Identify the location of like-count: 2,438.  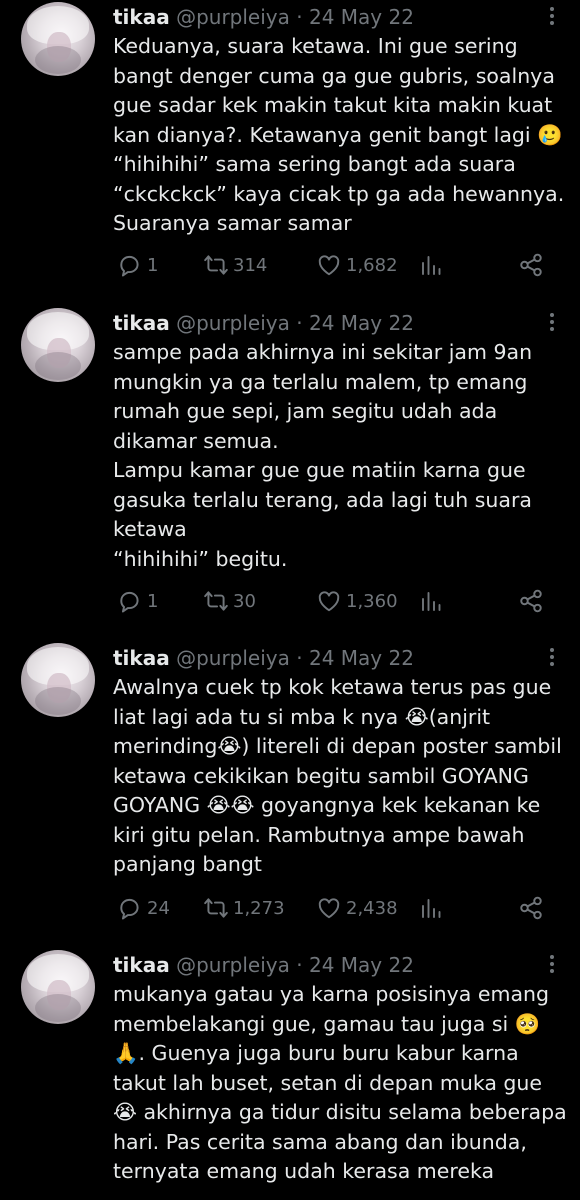
(372, 908).